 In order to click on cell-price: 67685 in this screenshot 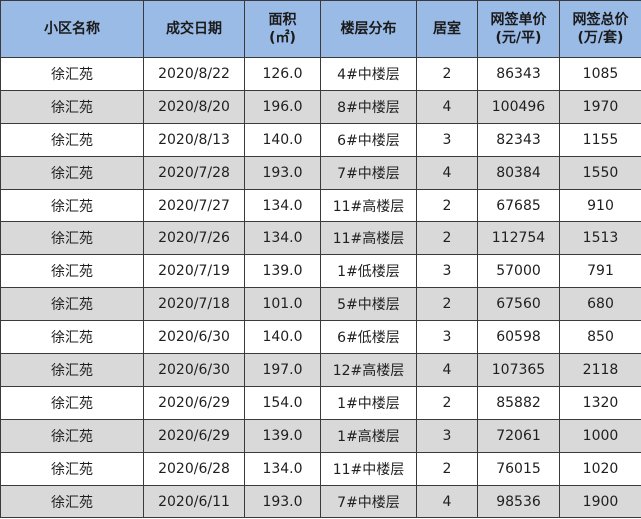, I will do `click(518, 205)`.